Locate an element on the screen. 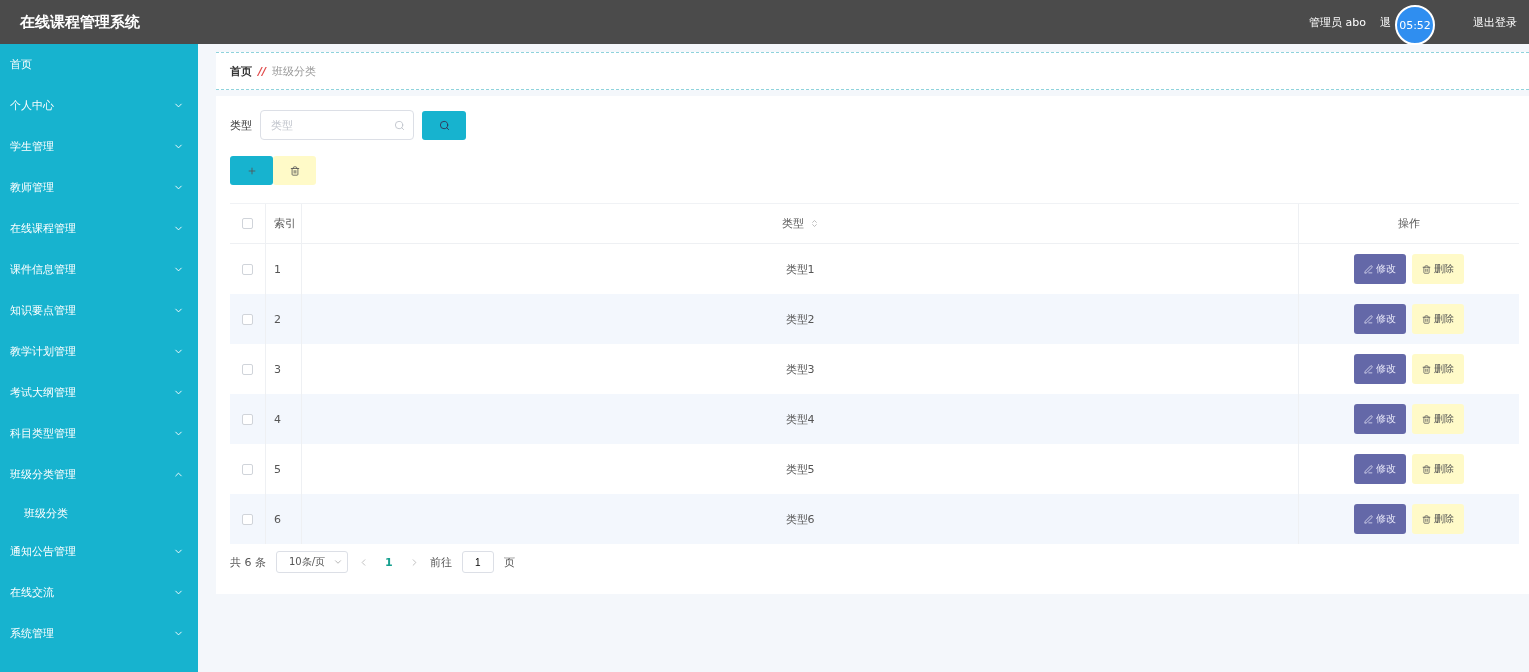 The height and width of the screenshot is (672, 1529). table-cell: 3 is located at coordinates (277, 369).